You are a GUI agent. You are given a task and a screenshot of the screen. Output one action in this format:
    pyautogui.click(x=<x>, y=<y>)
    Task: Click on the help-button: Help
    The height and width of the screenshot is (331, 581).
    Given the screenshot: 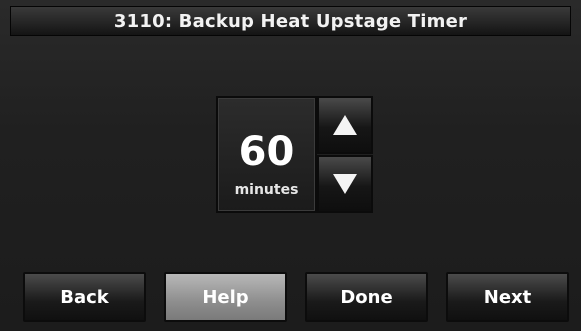 What is the action you would take?
    pyautogui.click(x=225, y=297)
    